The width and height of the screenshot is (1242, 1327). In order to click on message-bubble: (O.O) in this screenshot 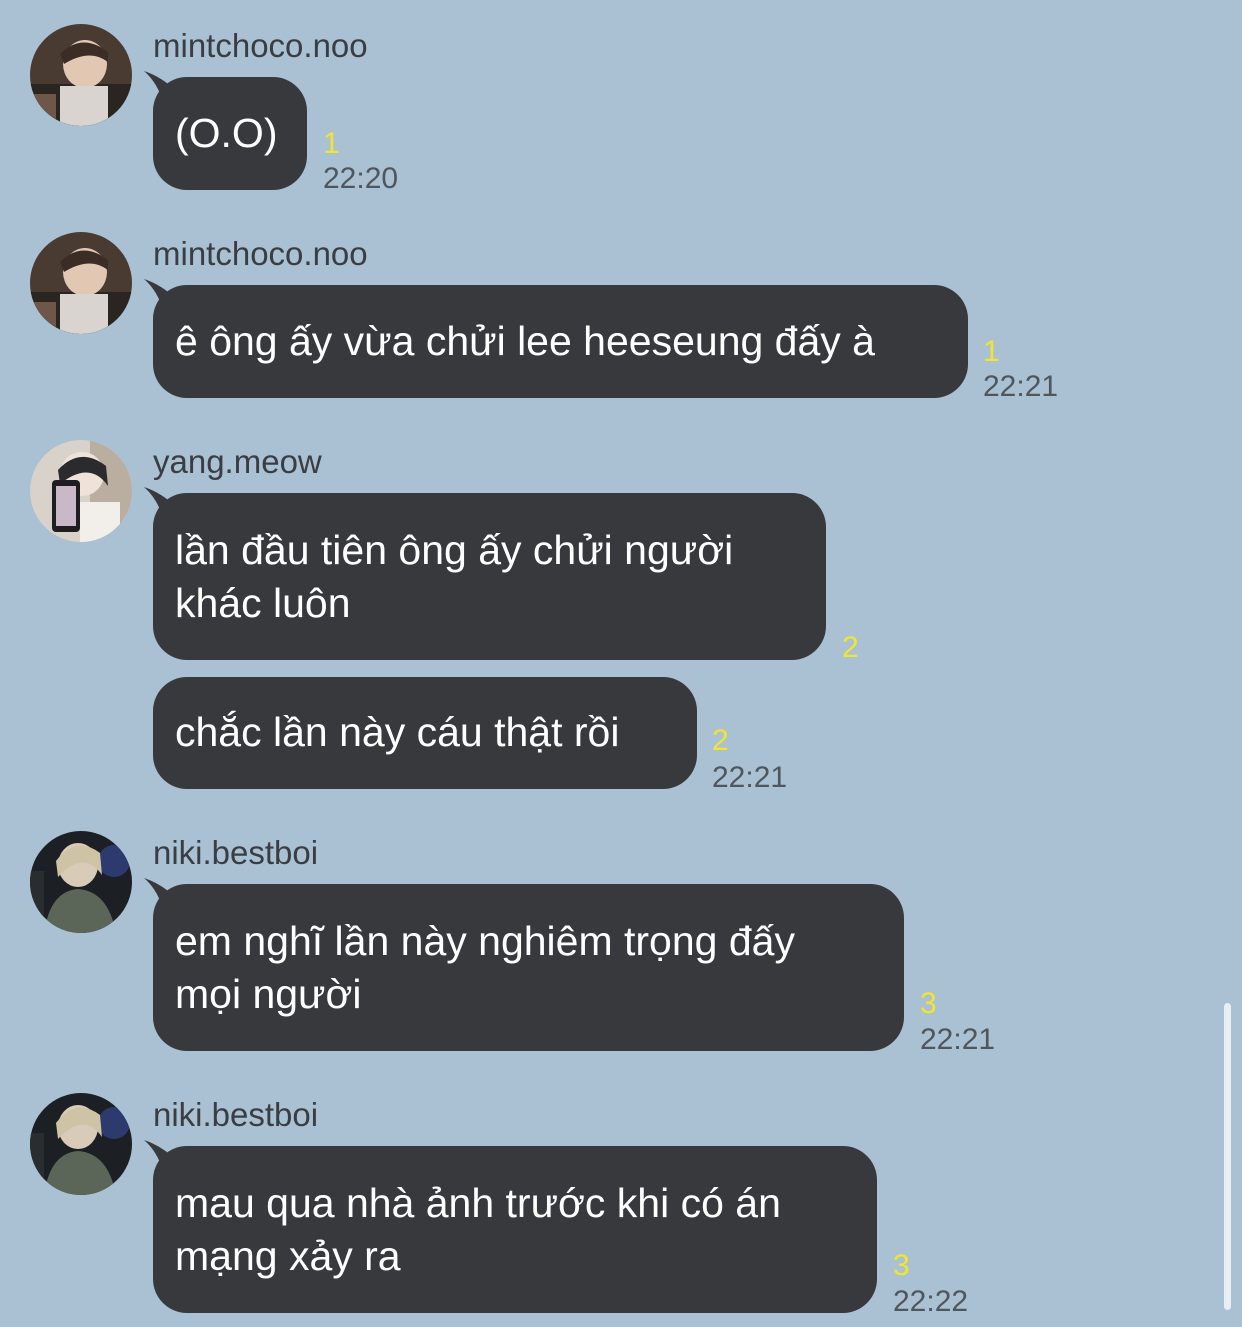, I will do `click(225, 130)`.